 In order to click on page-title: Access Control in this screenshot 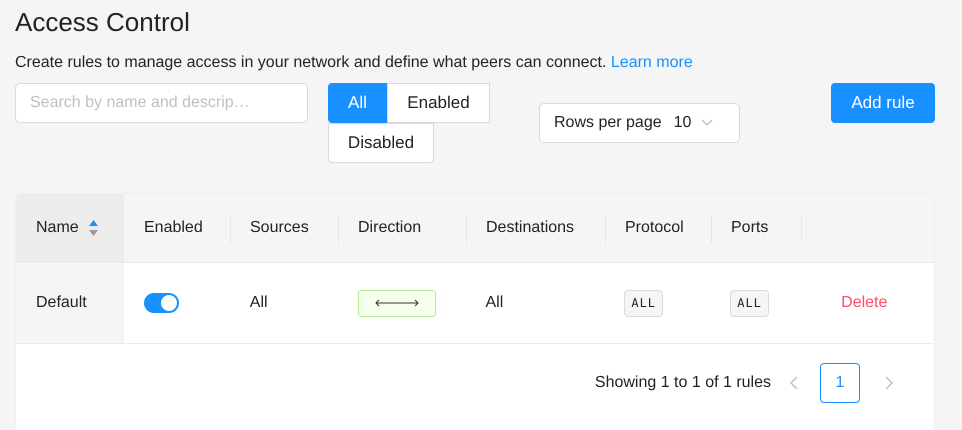, I will do `click(102, 22)`.